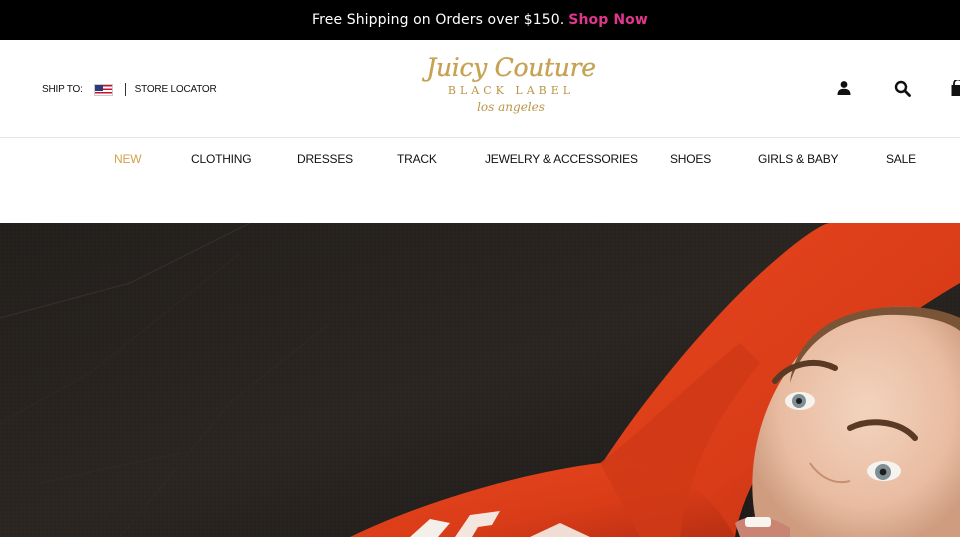  Describe the element at coordinates (62, 89) in the screenshot. I see `ship-to-label: SHIP TO:` at that location.